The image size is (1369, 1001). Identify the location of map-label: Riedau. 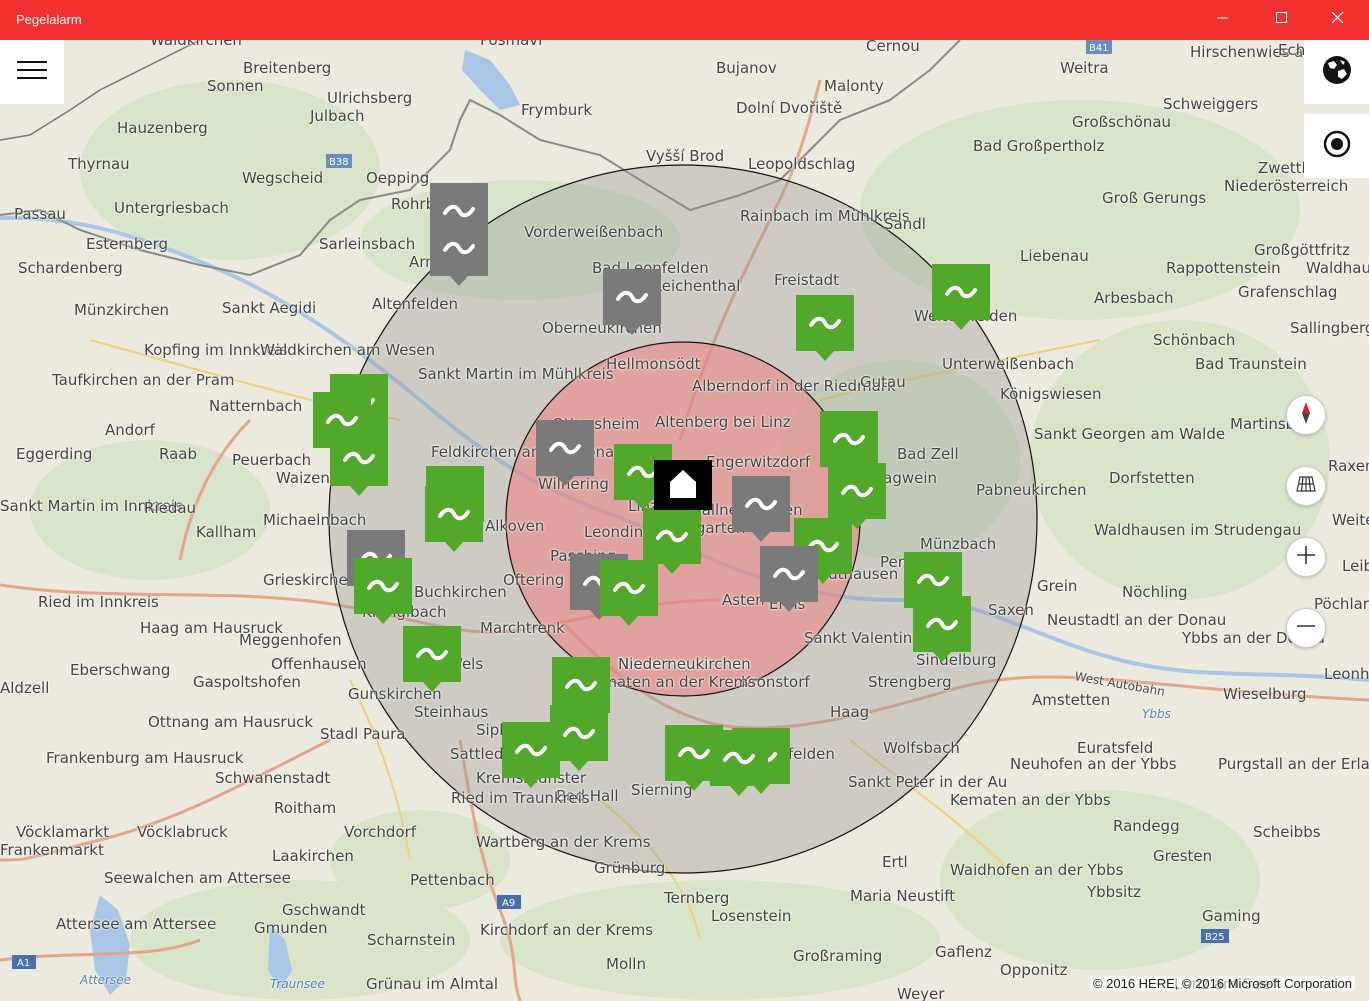
(170, 508).